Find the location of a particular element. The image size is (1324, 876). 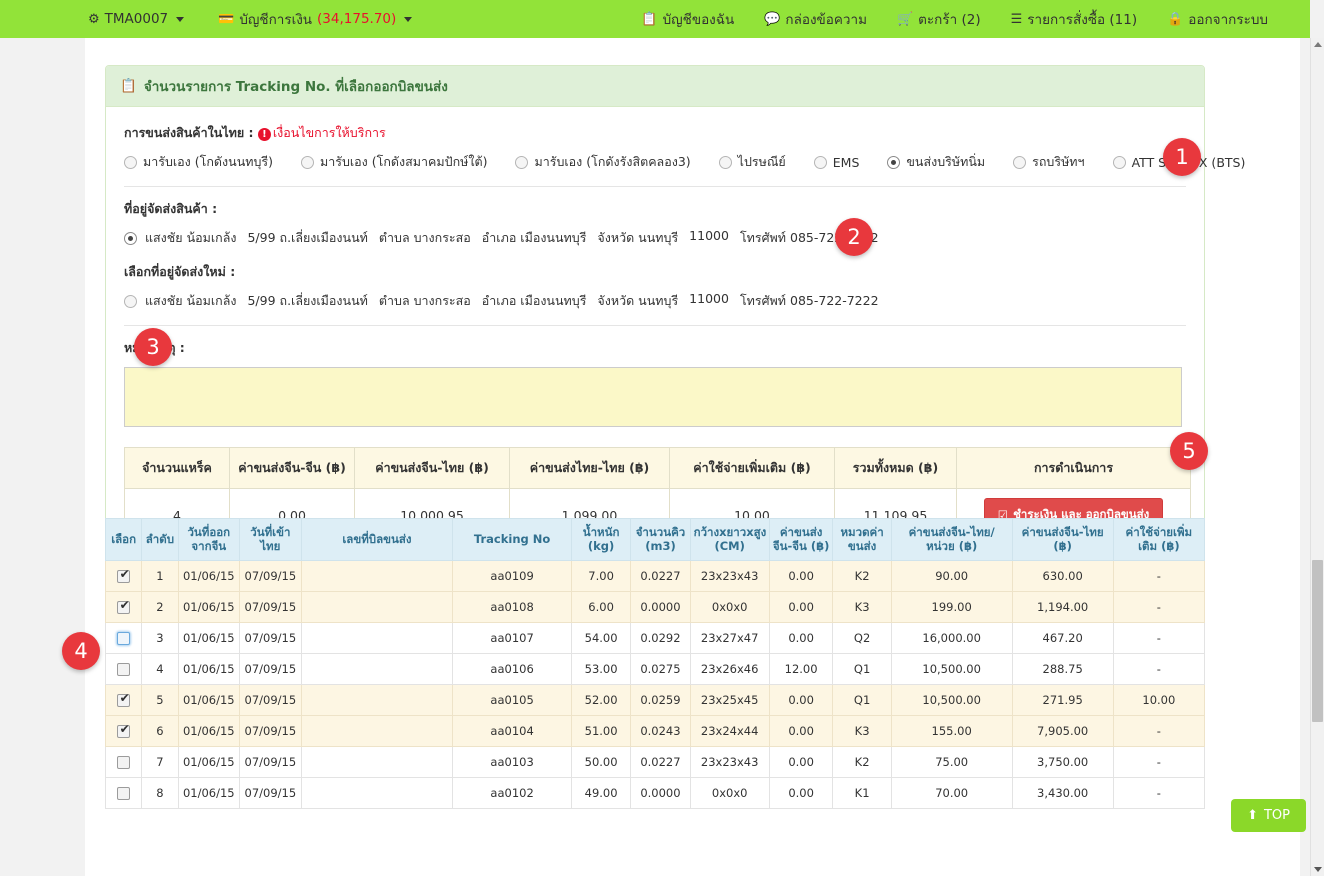

summary-header-cell: จำนวนแหร็ค is located at coordinates (177, 468).